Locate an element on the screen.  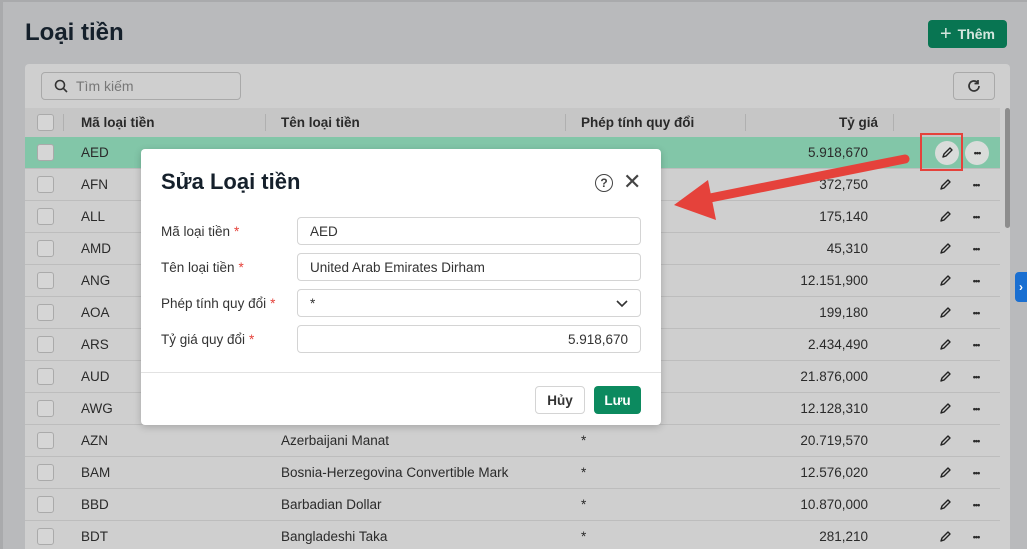
cancel-button: Hủy is located at coordinates (560, 400).